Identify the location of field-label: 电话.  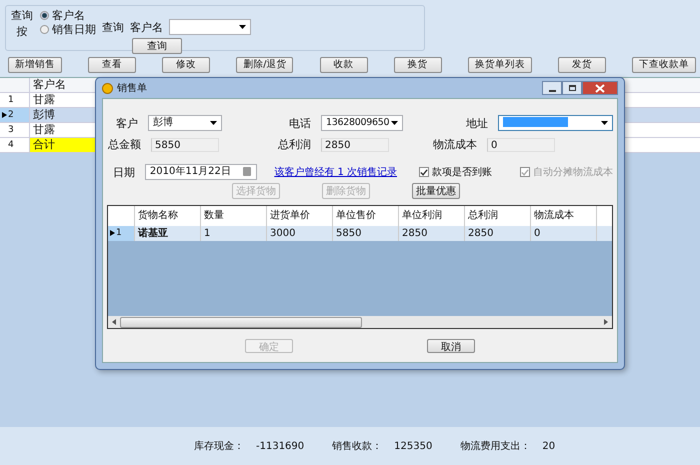
(300, 123).